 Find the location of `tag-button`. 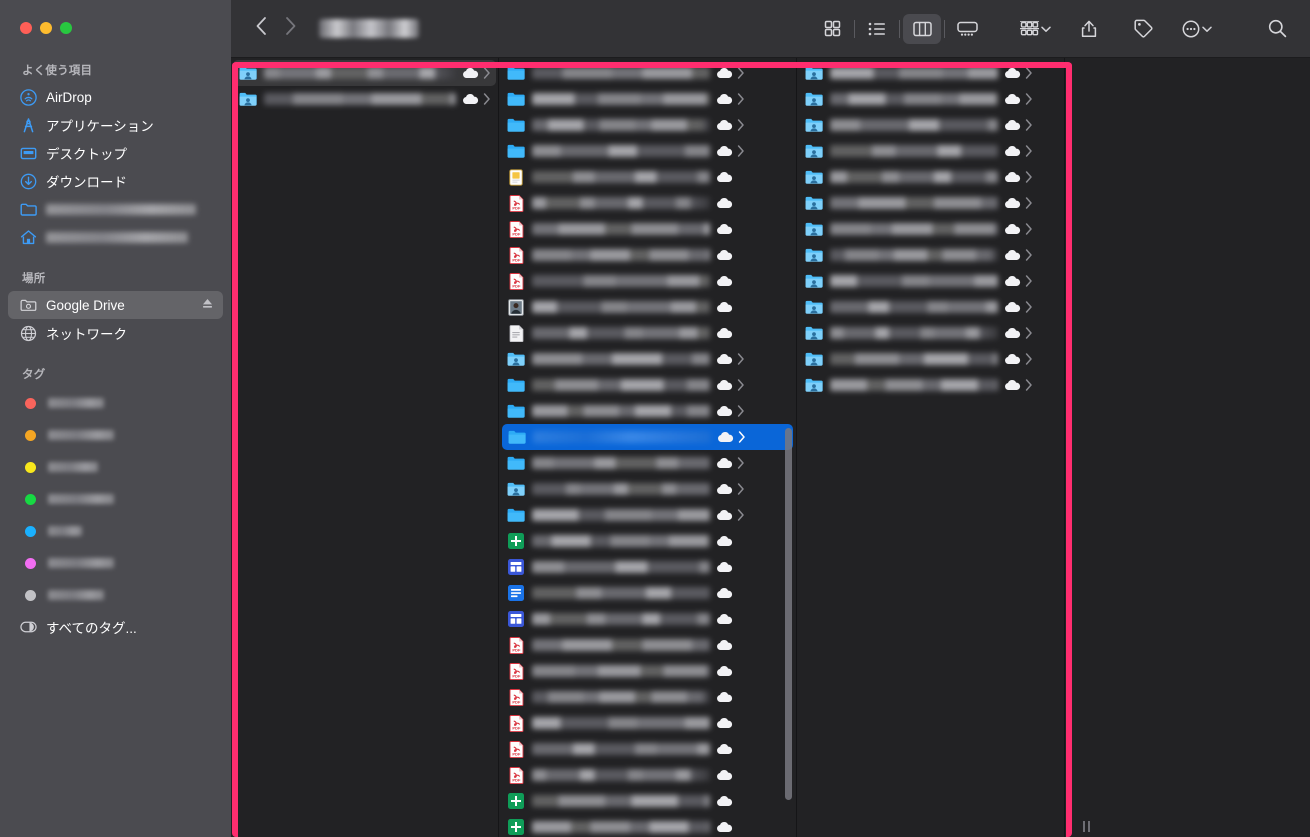

tag-button is located at coordinates (1143, 29).